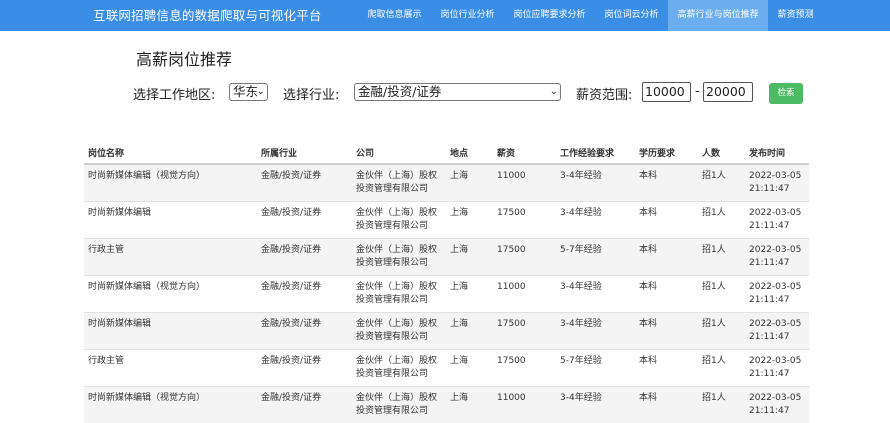 This screenshot has width=890, height=423. What do you see at coordinates (524, 153) in the screenshot?
I see `header-salary: 薪资` at bounding box center [524, 153].